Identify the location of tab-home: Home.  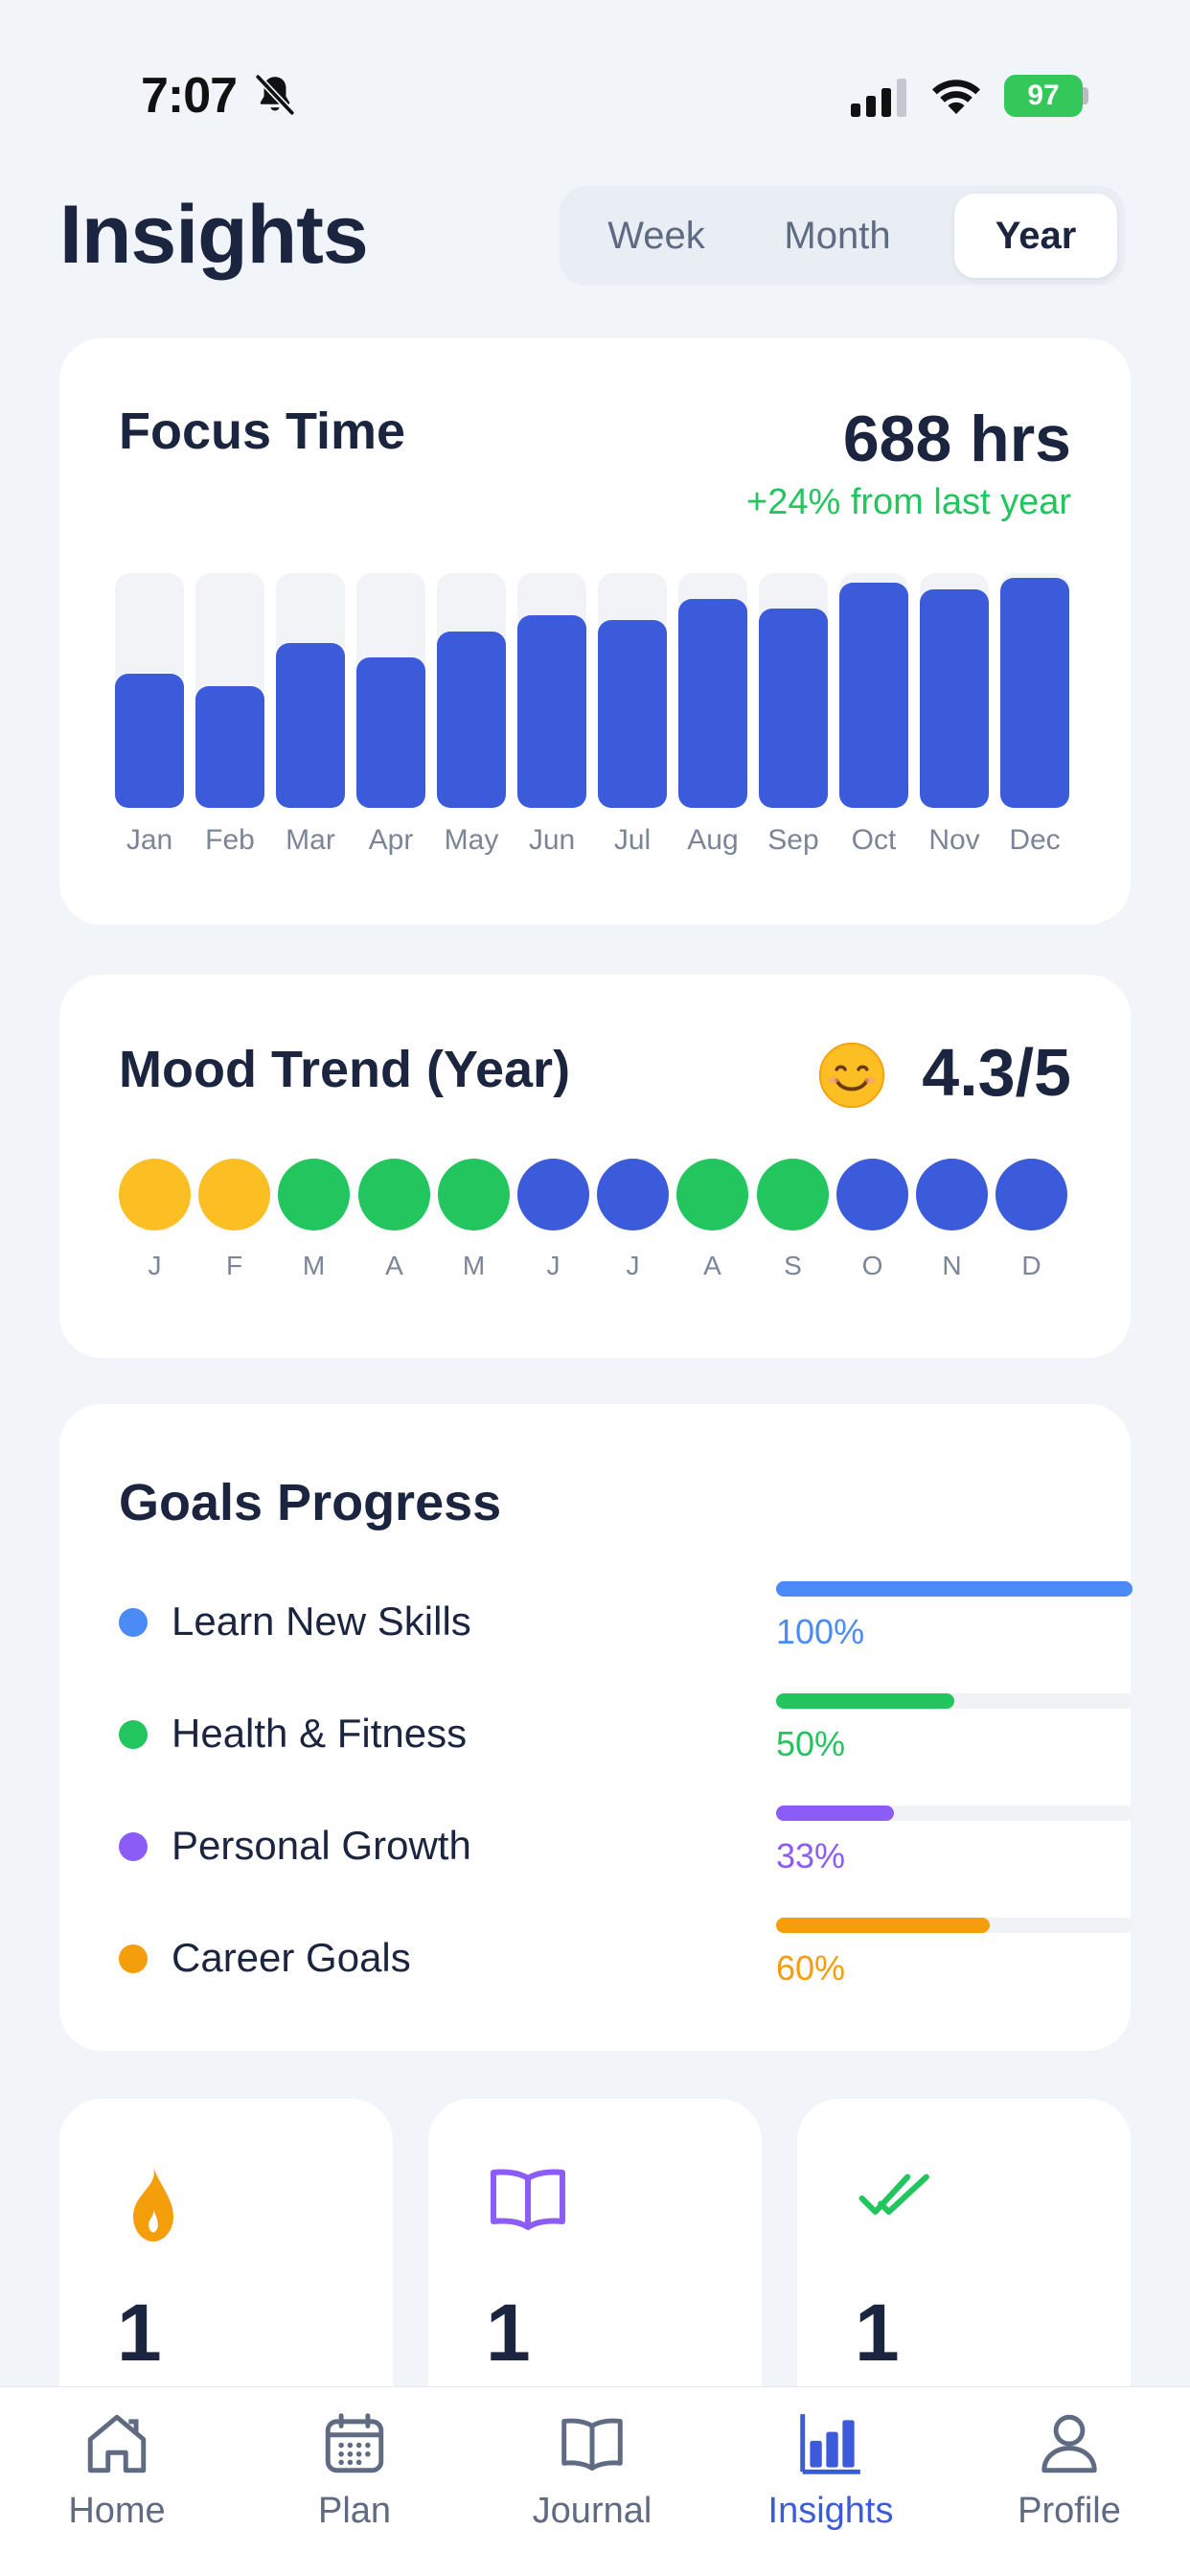
(117, 2480).